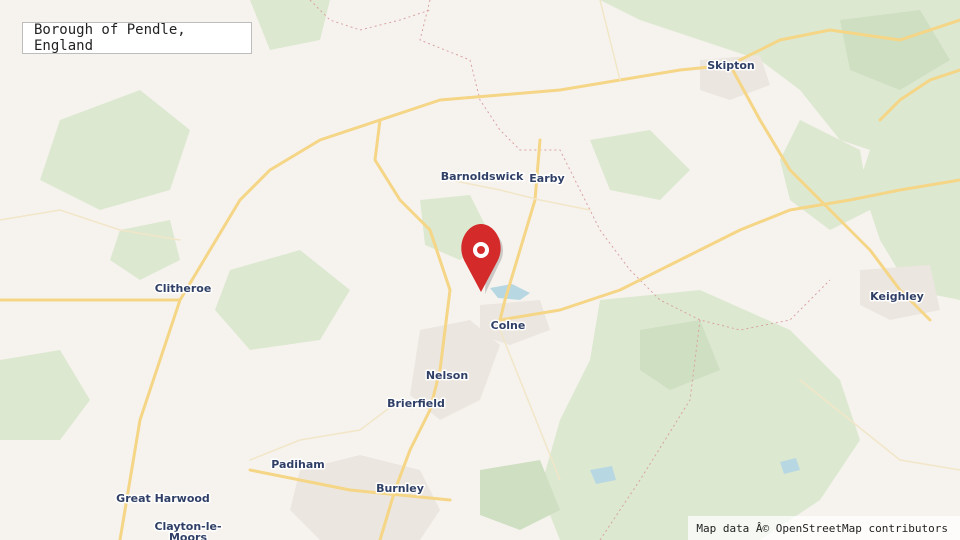 The height and width of the screenshot is (540, 960). I want to click on attribution-text: Map data Â© OpenStreetMap contributors, so click(822, 528).